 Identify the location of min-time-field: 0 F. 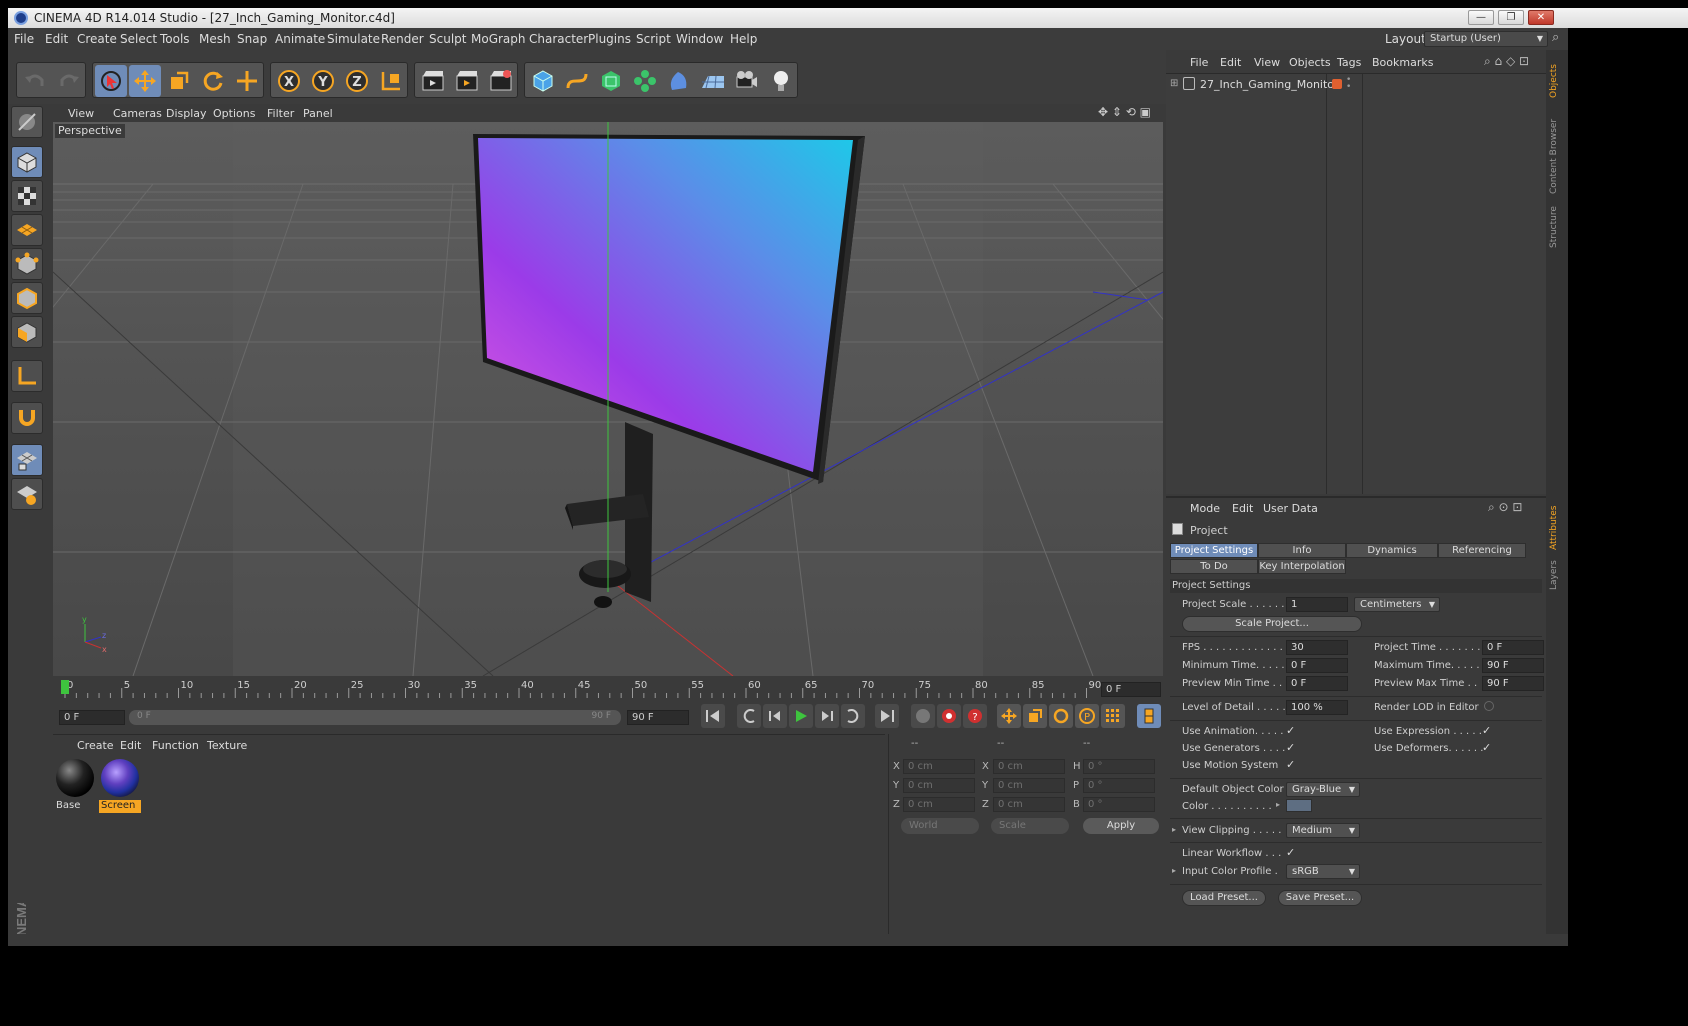
(1317, 665).